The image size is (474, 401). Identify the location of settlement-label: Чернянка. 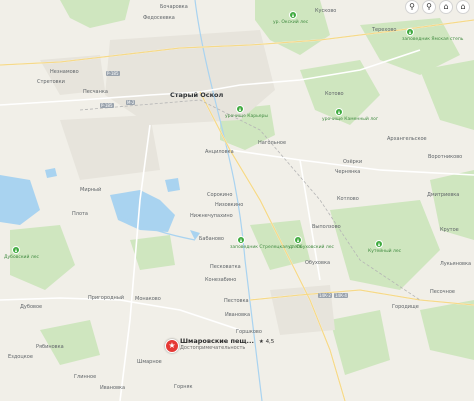
(348, 172).